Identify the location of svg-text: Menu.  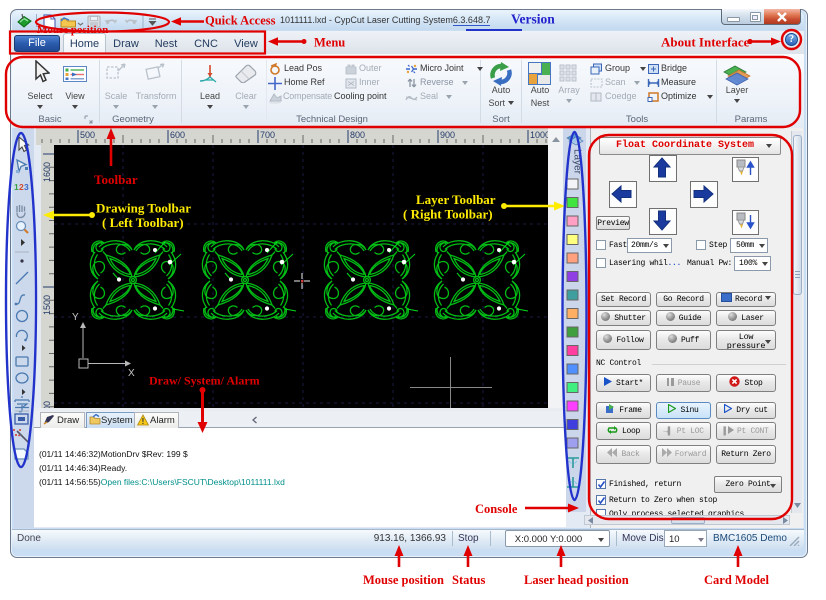
(329, 43).